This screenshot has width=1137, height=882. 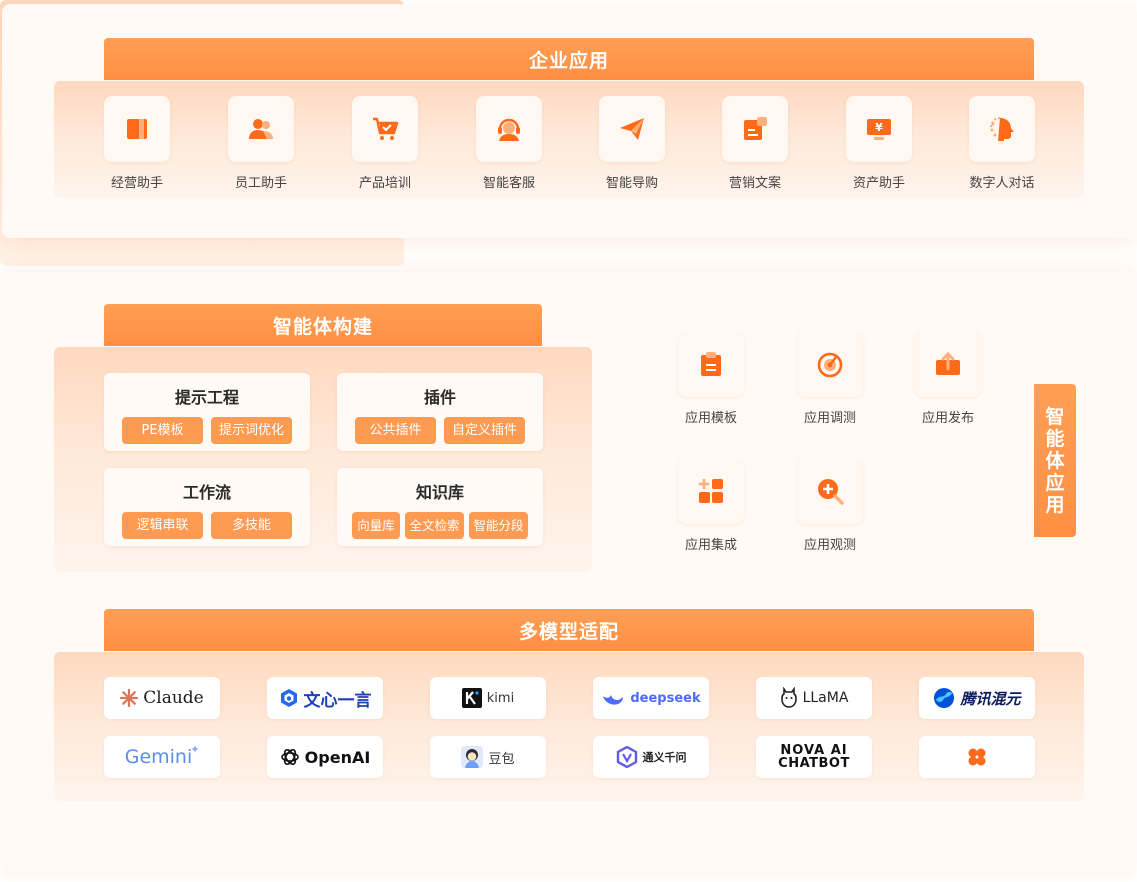 What do you see at coordinates (337, 700) in the screenshot?
I see `model-label: 文心一言` at bounding box center [337, 700].